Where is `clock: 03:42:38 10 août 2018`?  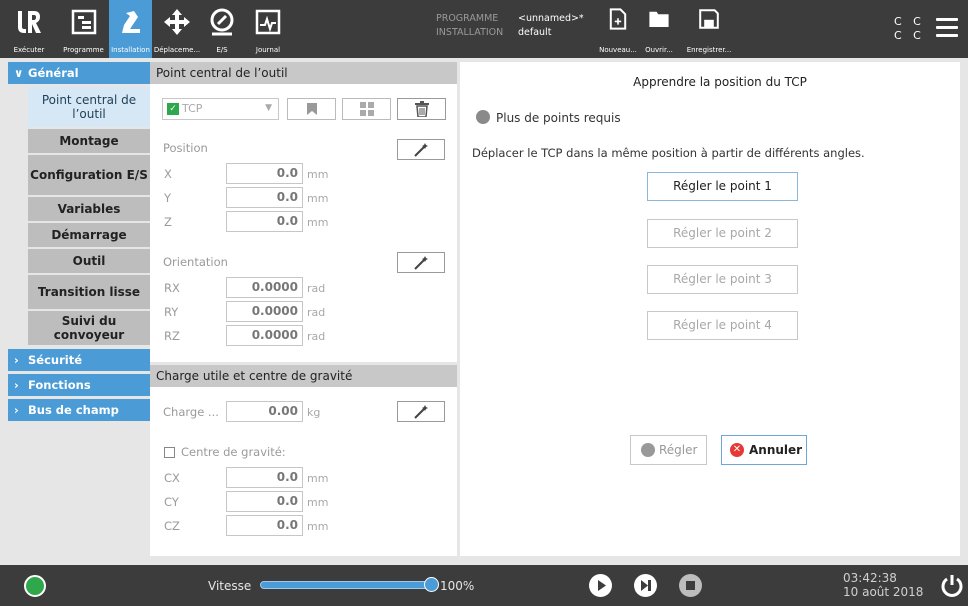
clock: 03:42:38 10 août 2018 is located at coordinates (883, 585).